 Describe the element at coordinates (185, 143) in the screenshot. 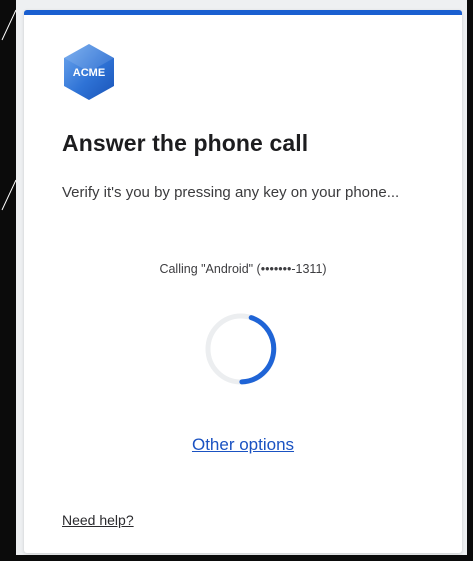

I see `page-title: Answer the phone call` at that location.